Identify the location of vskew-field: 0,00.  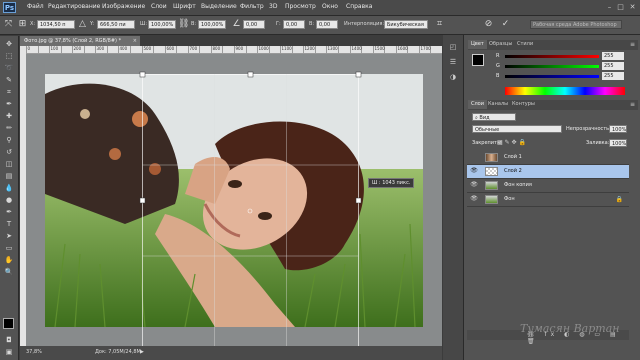
(327, 24).